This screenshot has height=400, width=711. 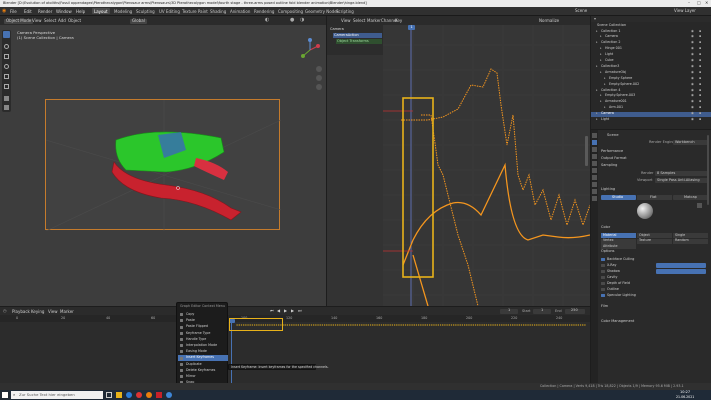 What do you see at coordinates (654, 197) in the screenshot?
I see `lighting-flat-tab: Flat` at bounding box center [654, 197].